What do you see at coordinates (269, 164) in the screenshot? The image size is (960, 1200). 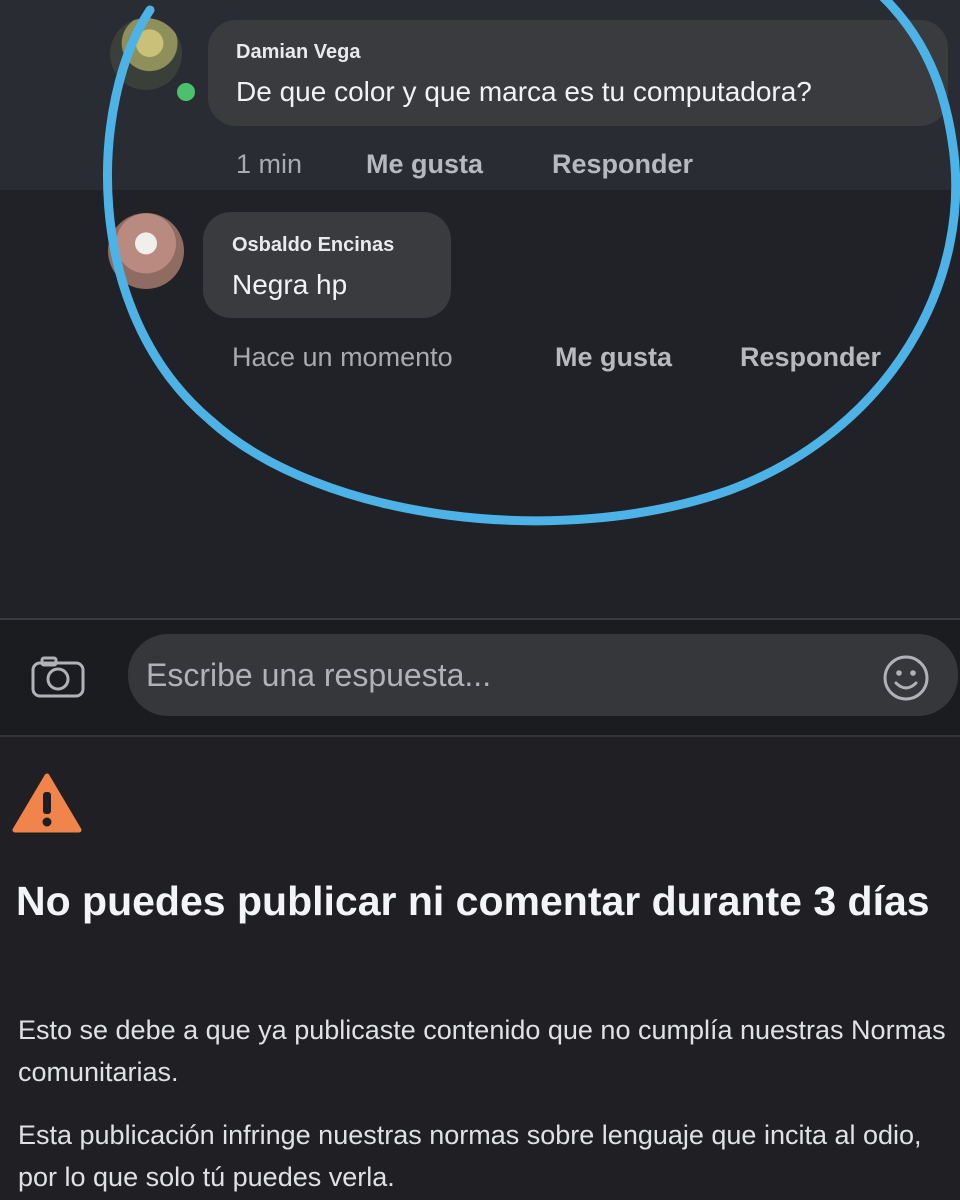 I see `comment-timestamp: 1 min` at bounding box center [269, 164].